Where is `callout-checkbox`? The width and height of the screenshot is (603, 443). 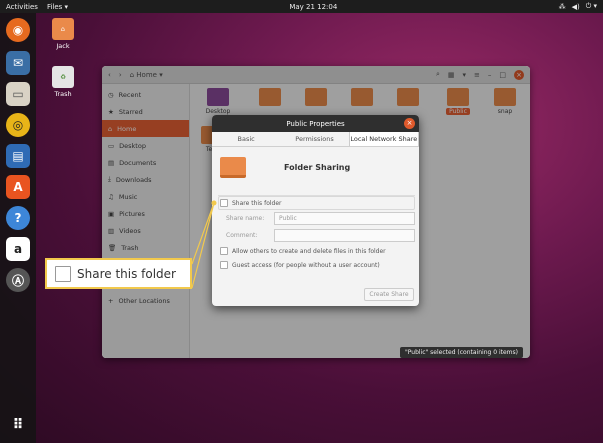 callout-checkbox is located at coordinates (63, 273).